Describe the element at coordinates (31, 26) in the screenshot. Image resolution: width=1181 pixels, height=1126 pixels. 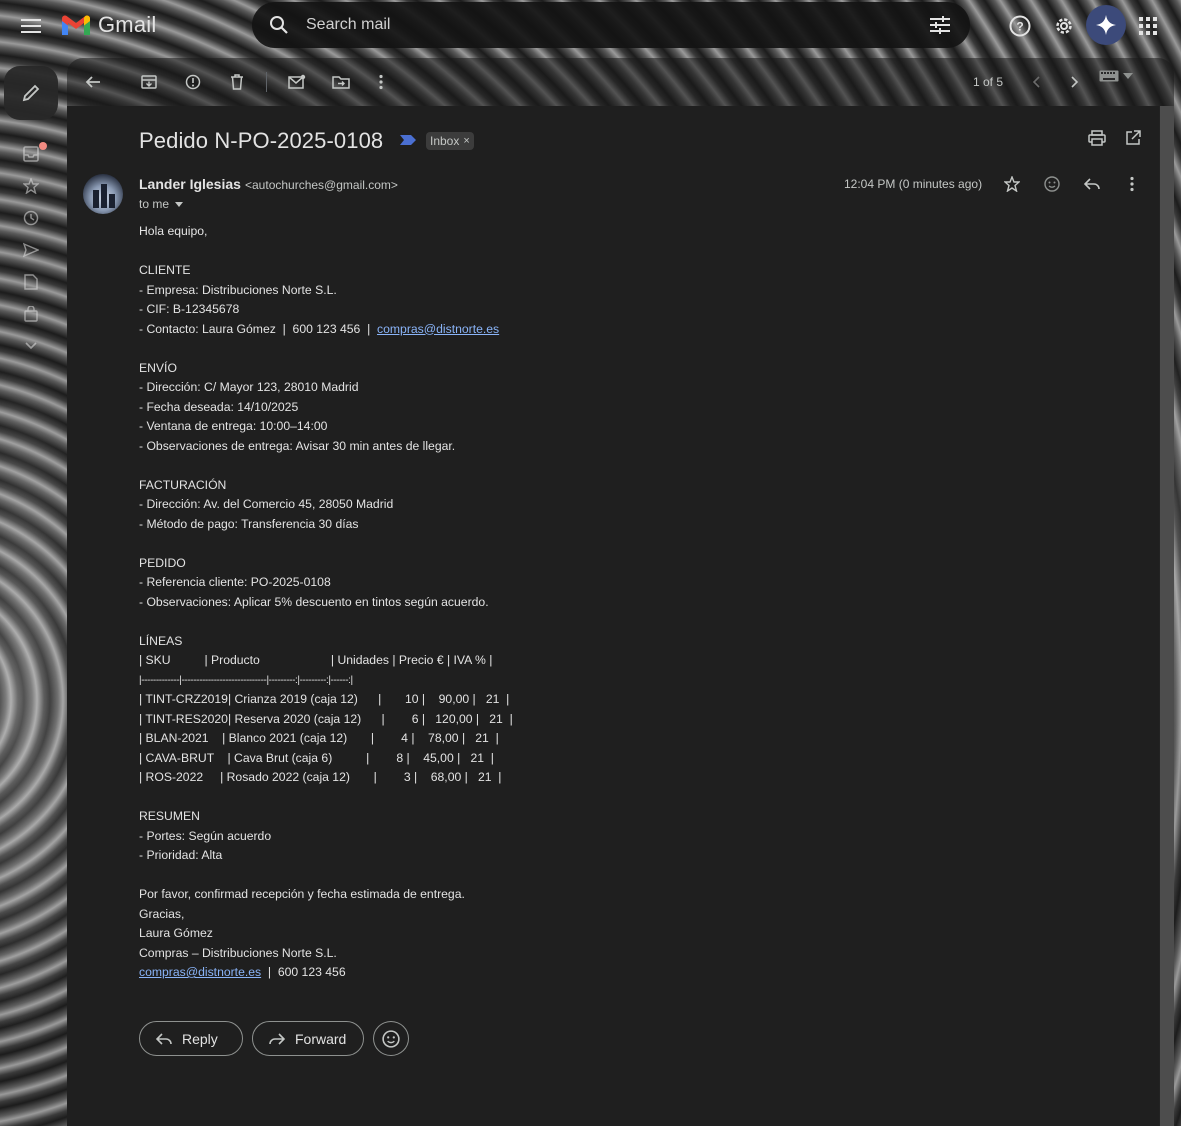
I see `main-menu-button` at that location.